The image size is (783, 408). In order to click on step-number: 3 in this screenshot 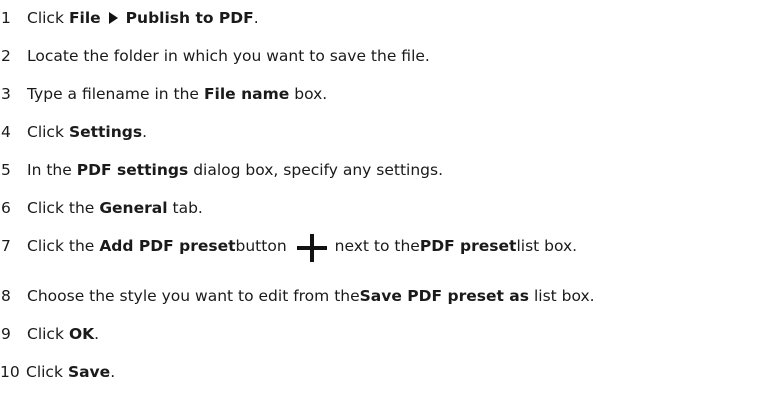, I will do `click(6, 94)`.